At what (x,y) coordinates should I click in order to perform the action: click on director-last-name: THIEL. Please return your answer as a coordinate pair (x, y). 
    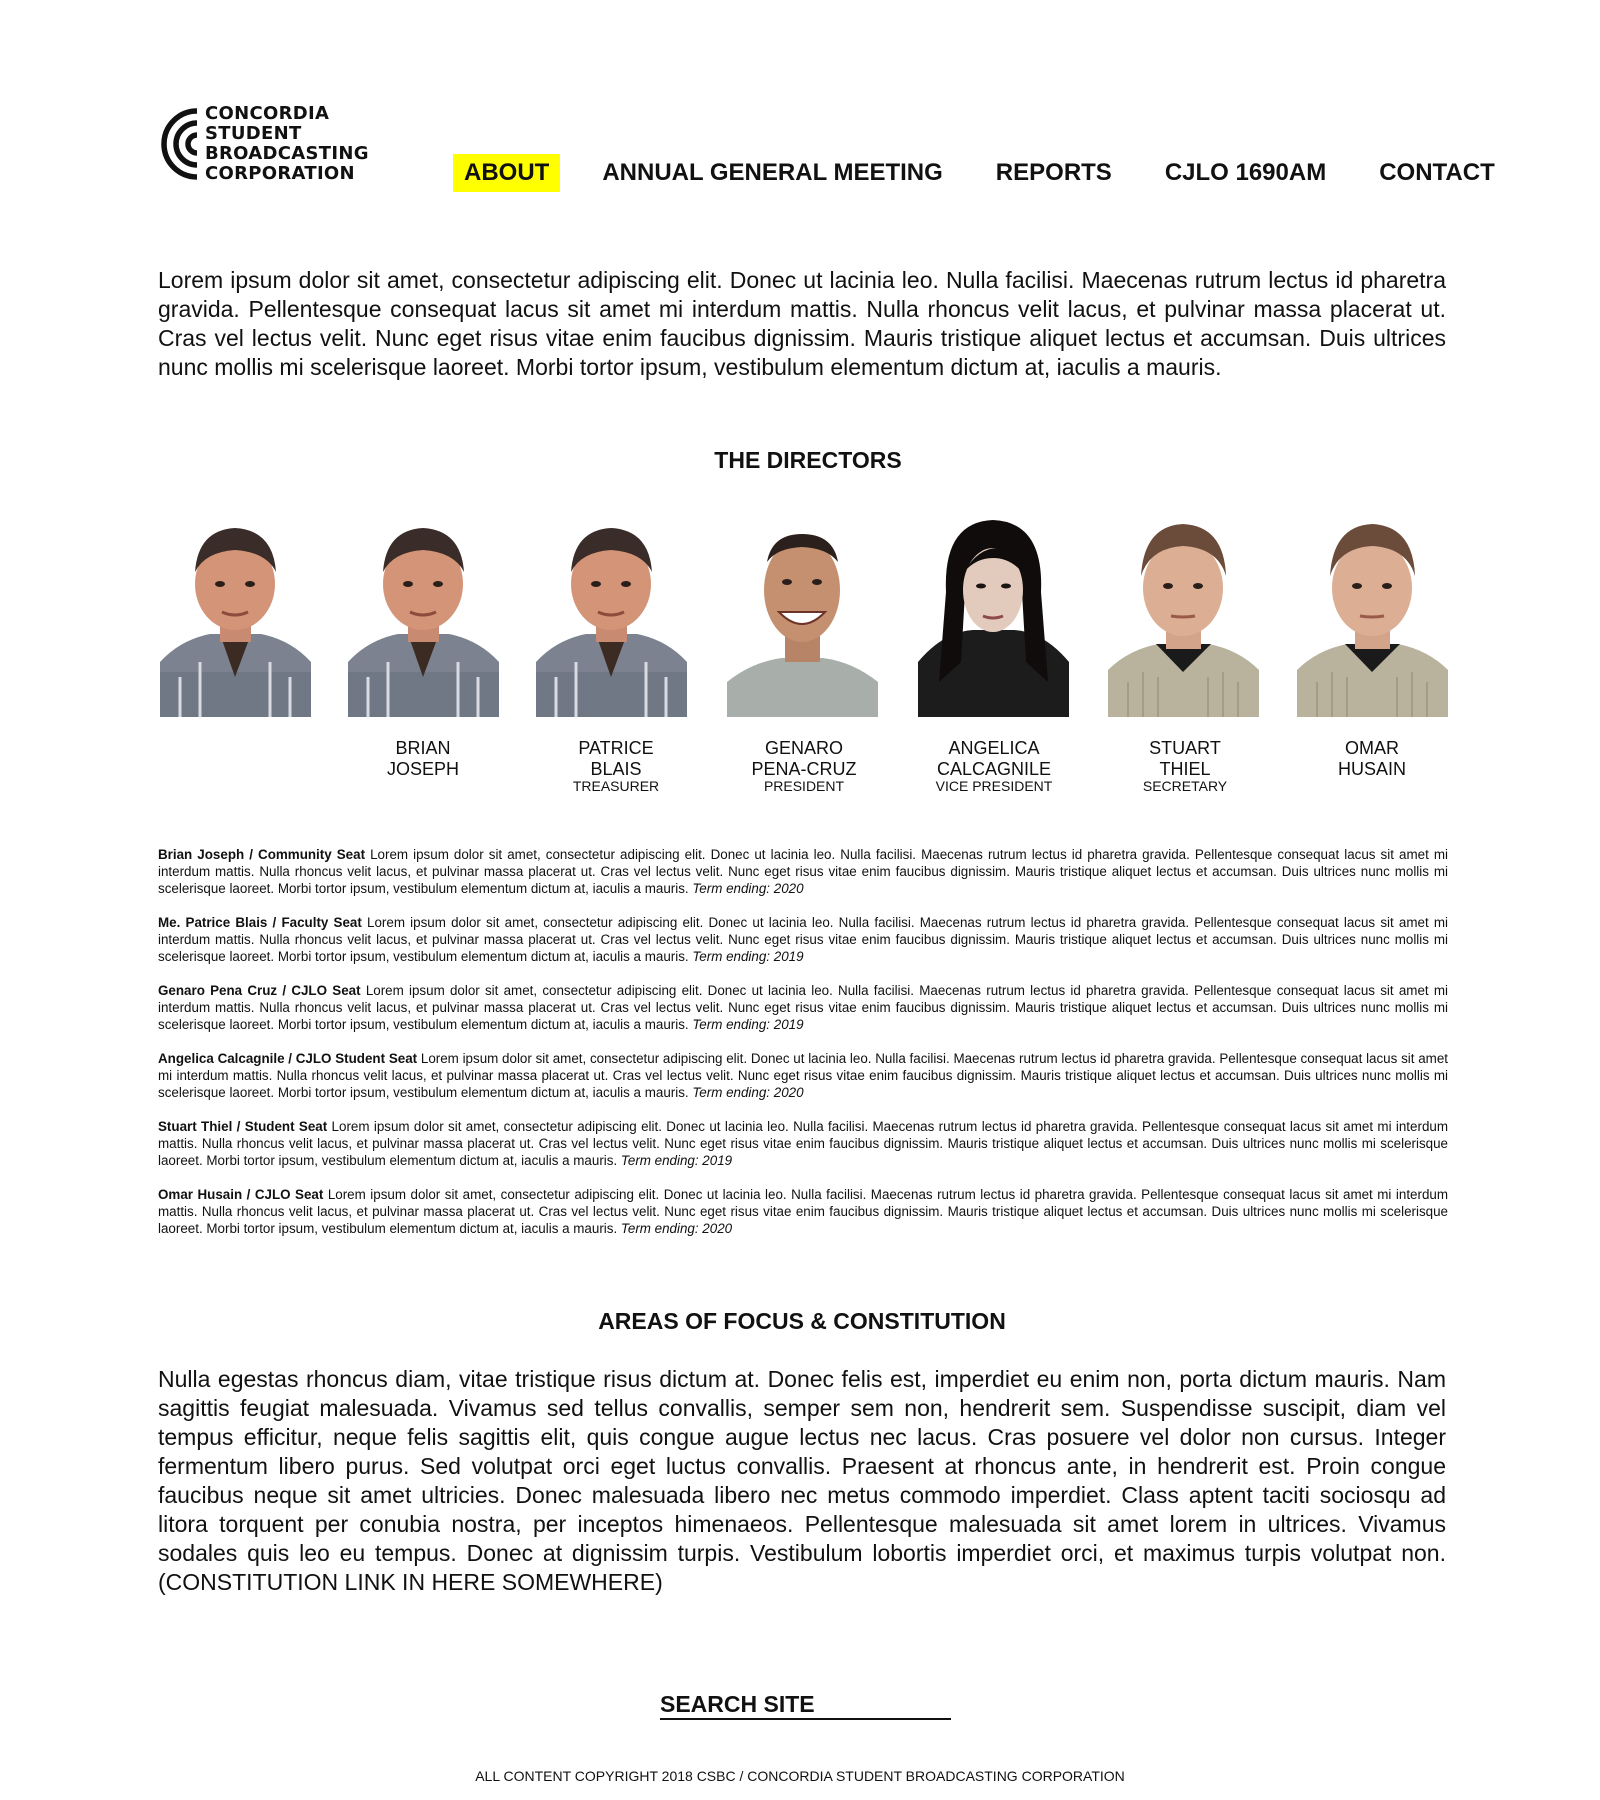
    Looking at the image, I should click on (1185, 769).